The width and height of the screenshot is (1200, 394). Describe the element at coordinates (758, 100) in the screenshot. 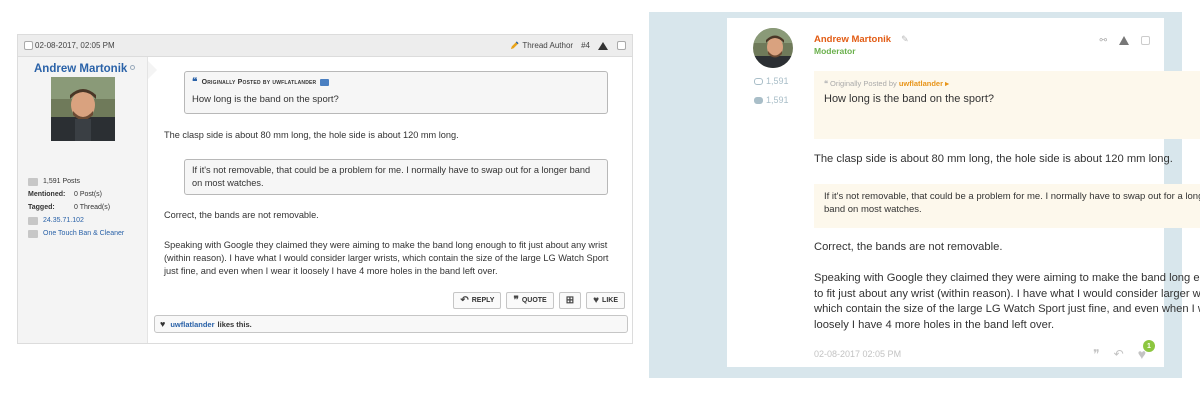

I see `comment-filled-icon` at that location.